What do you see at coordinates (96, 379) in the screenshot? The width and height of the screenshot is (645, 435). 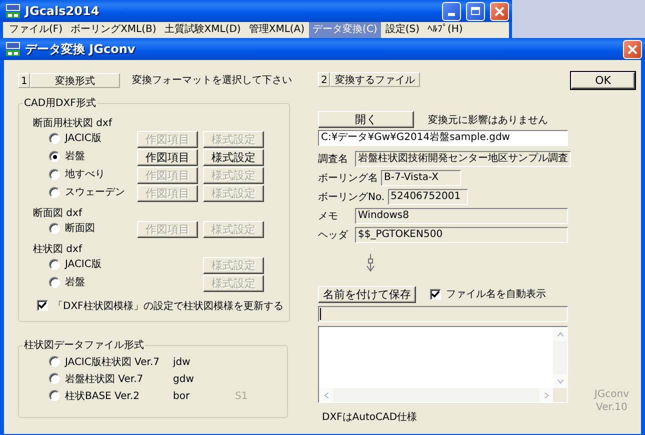 I see `radio-button: 岩盤柱状図 Ver.7` at bounding box center [96, 379].